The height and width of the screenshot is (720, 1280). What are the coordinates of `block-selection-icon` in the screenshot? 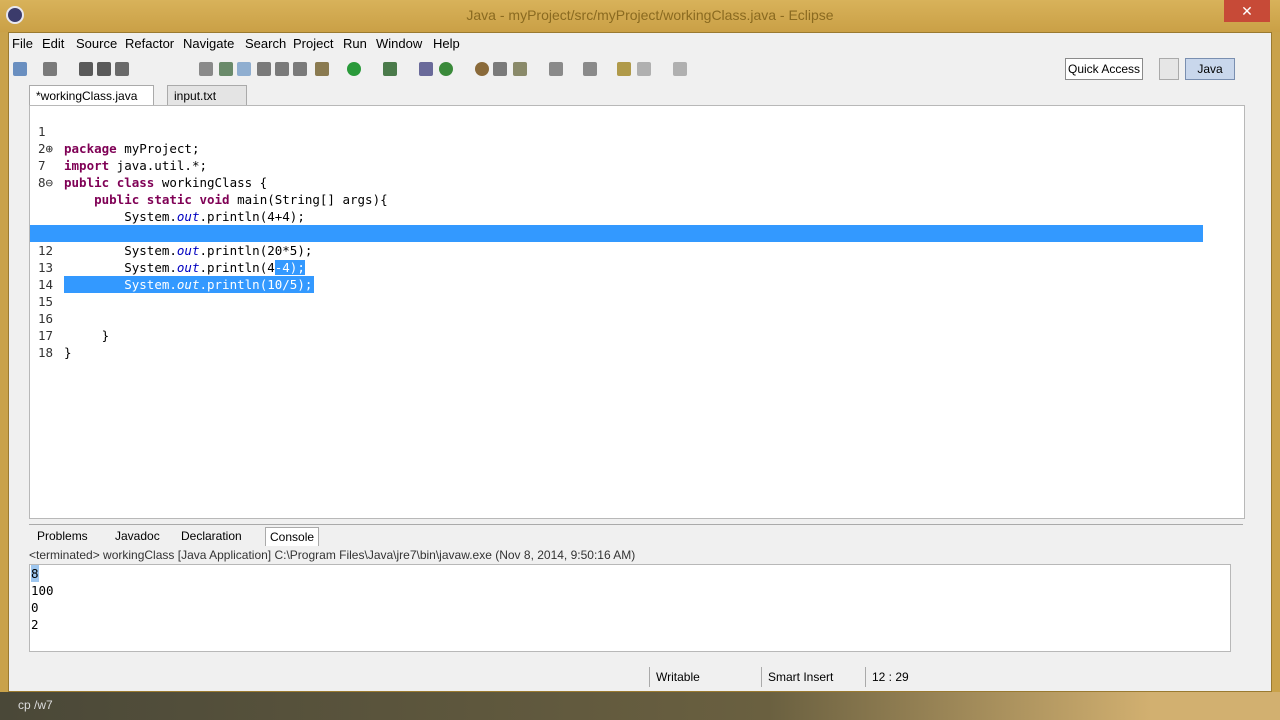 It's located at (264, 69).